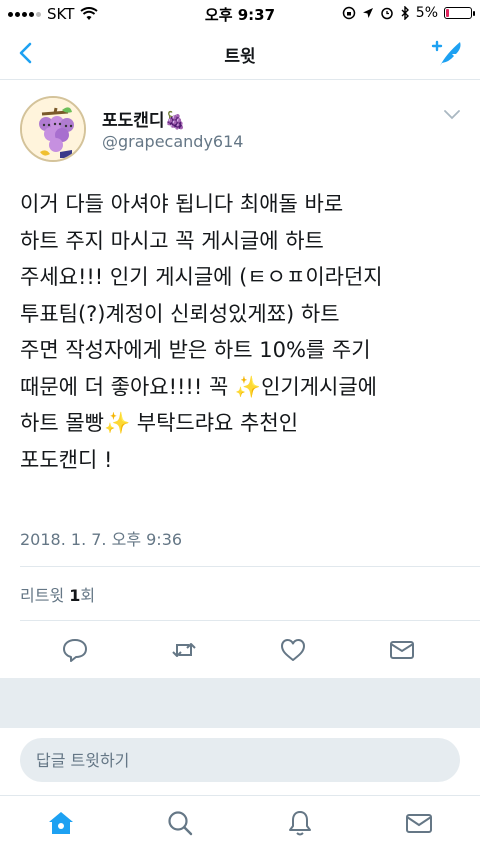 The image size is (480, 854). I want to click on retweet-suffix: 회, so click(88, 595).